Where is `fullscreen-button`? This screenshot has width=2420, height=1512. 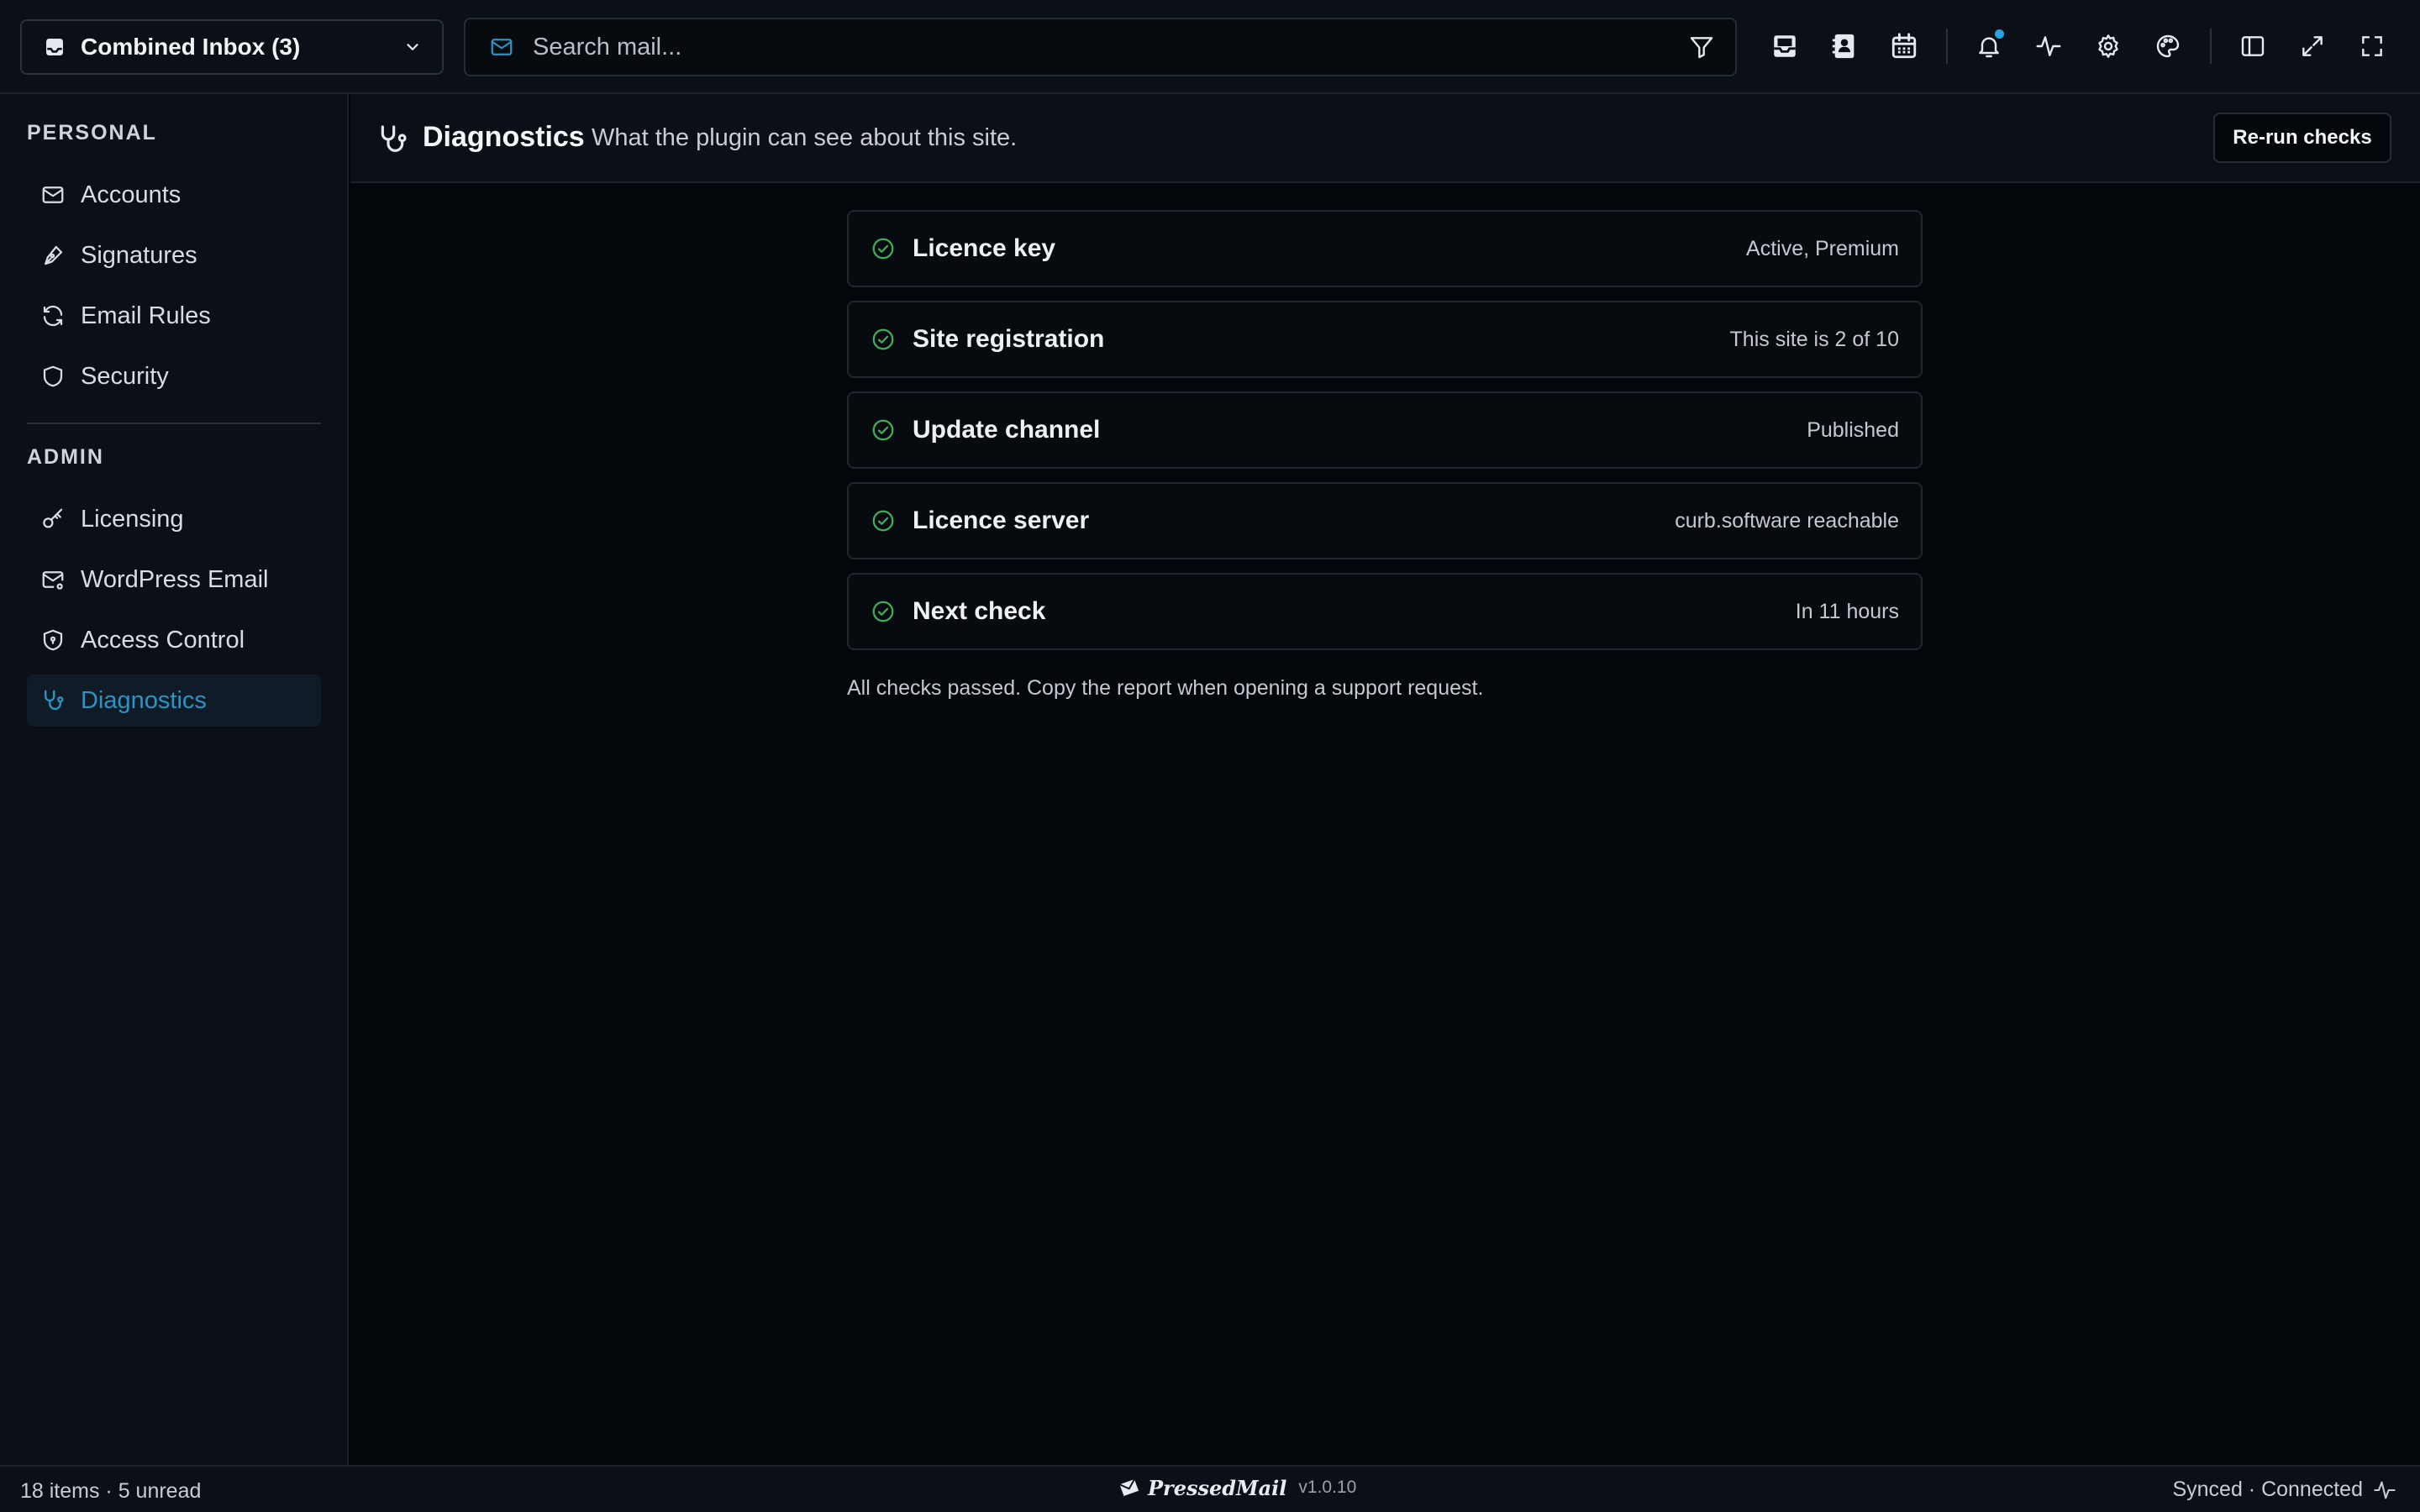
fullscreen-button is located at coordinates (2372, 46).